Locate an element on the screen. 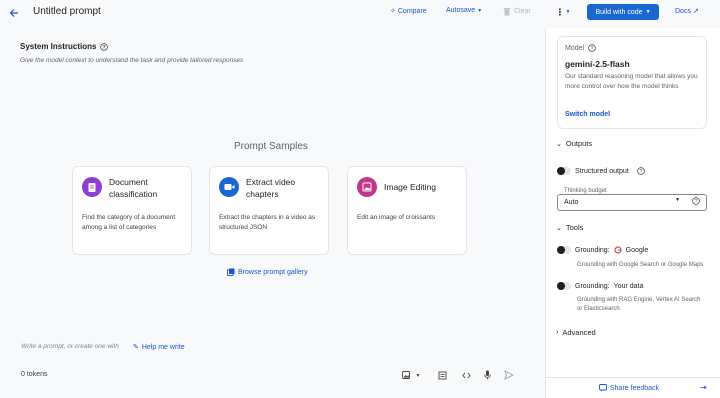 The width and height of the screenshot is (720, 398). feedback-icon is located at coordinates (603, 388).